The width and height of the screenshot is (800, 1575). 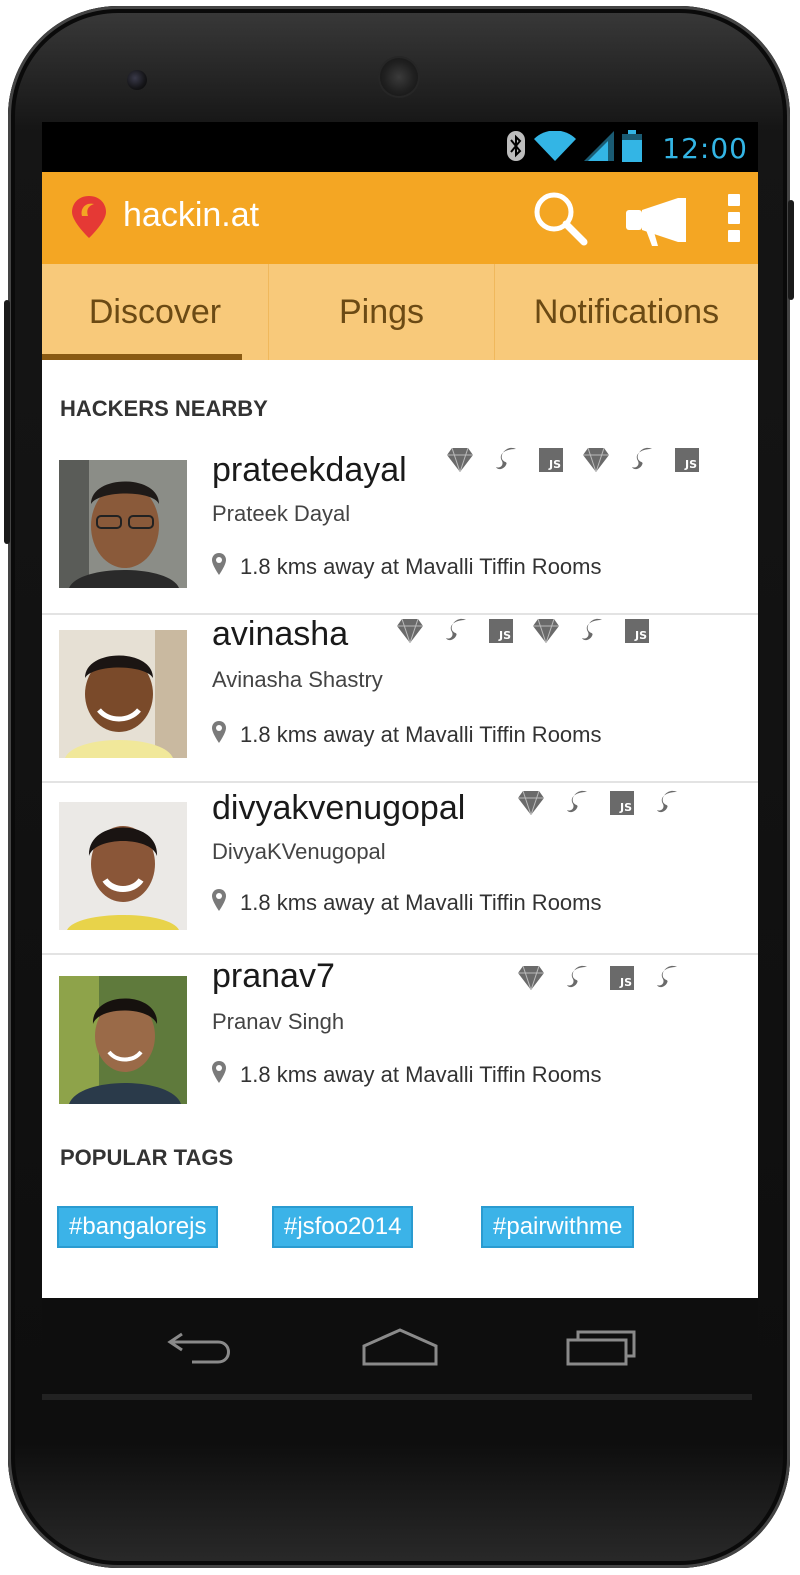 I want to click on hacker-name: DivyaKVenugopal, so click(x=299, y=851).